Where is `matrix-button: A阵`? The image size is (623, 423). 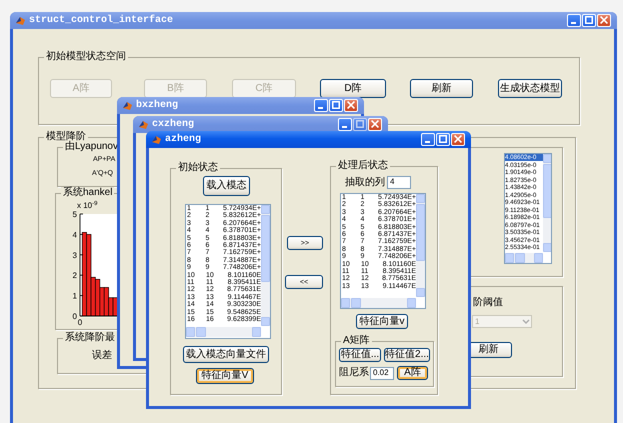 matrix-button: A阵 is located at coordinates (412, 373).